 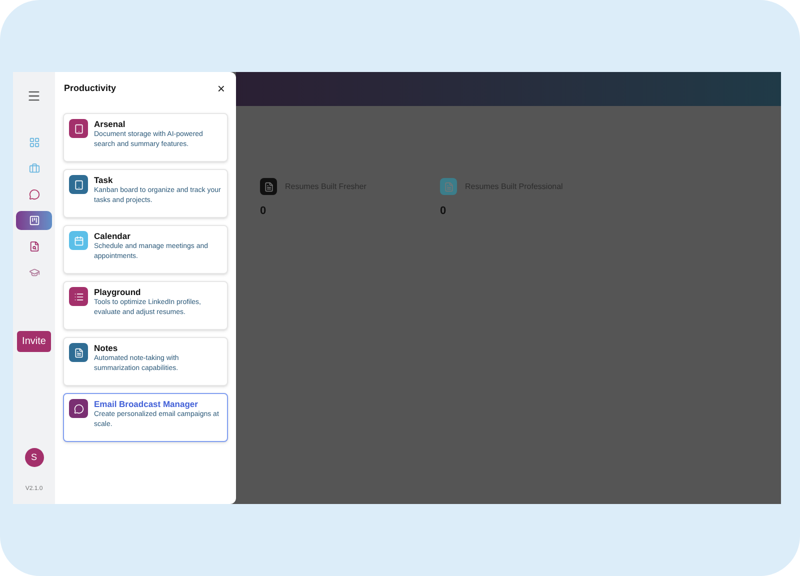 I want to click on app-title: Arsenal, so click(x=110, y=124).